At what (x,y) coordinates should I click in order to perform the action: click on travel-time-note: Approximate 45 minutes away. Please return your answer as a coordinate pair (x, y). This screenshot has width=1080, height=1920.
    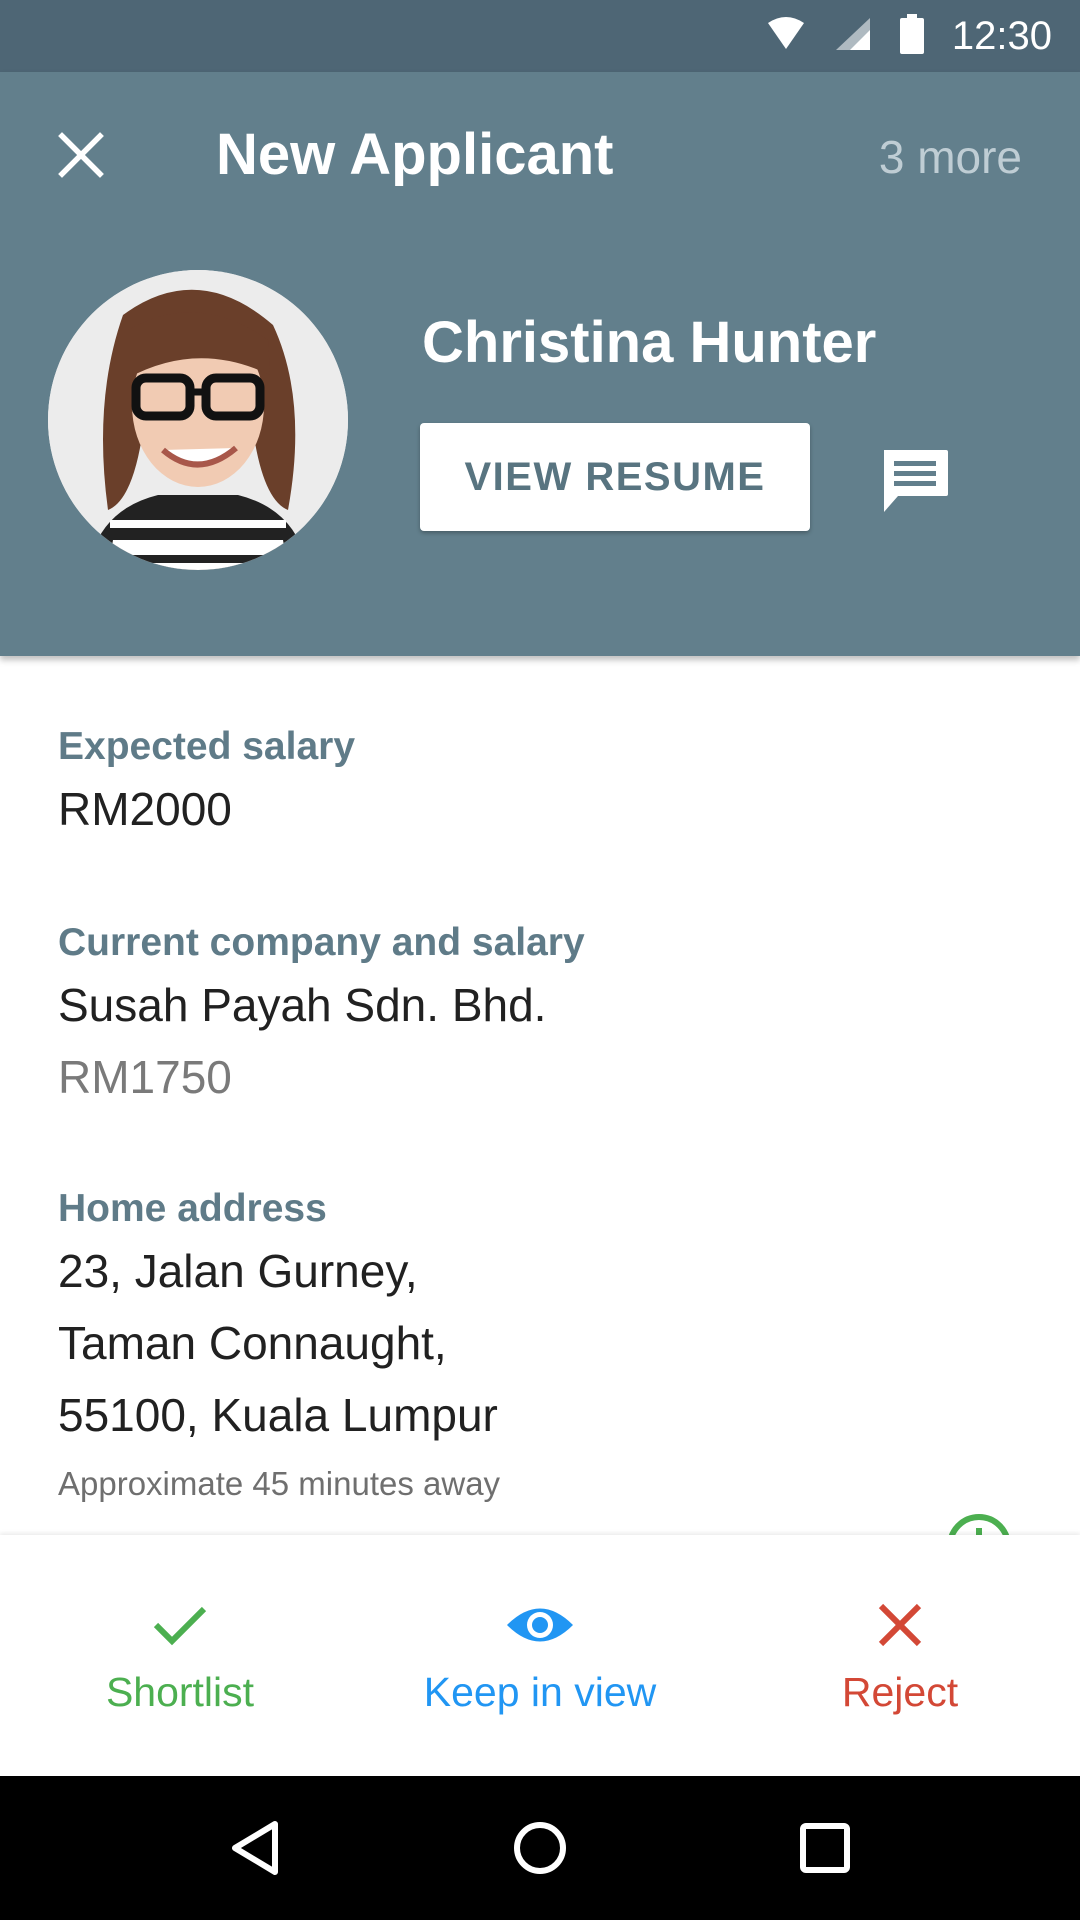
    Looking at the image, I should click on (279, 1483).